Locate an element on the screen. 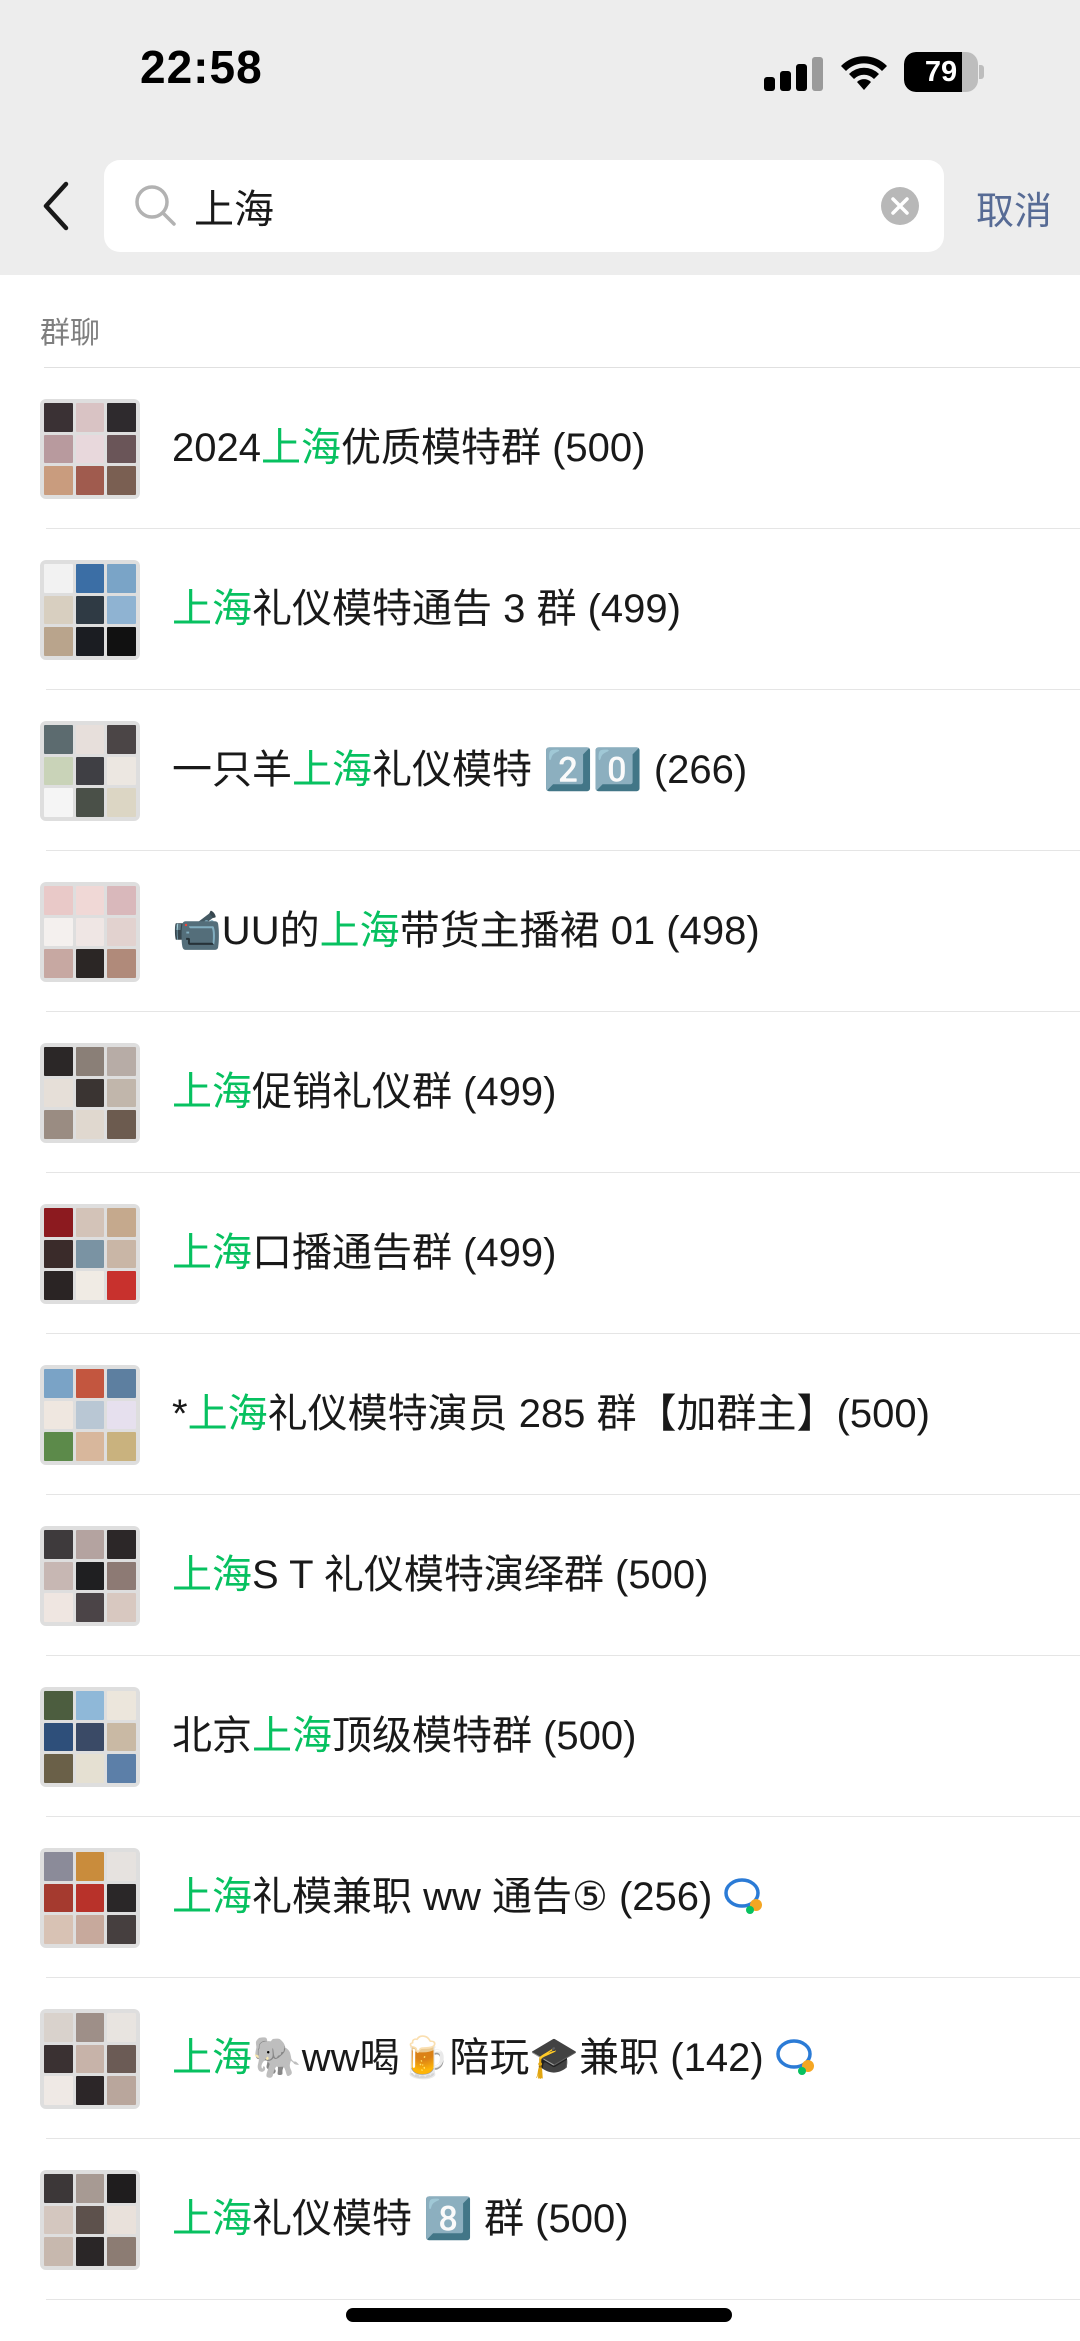  cellular-signal-icon is located at coordinates (793, 74).